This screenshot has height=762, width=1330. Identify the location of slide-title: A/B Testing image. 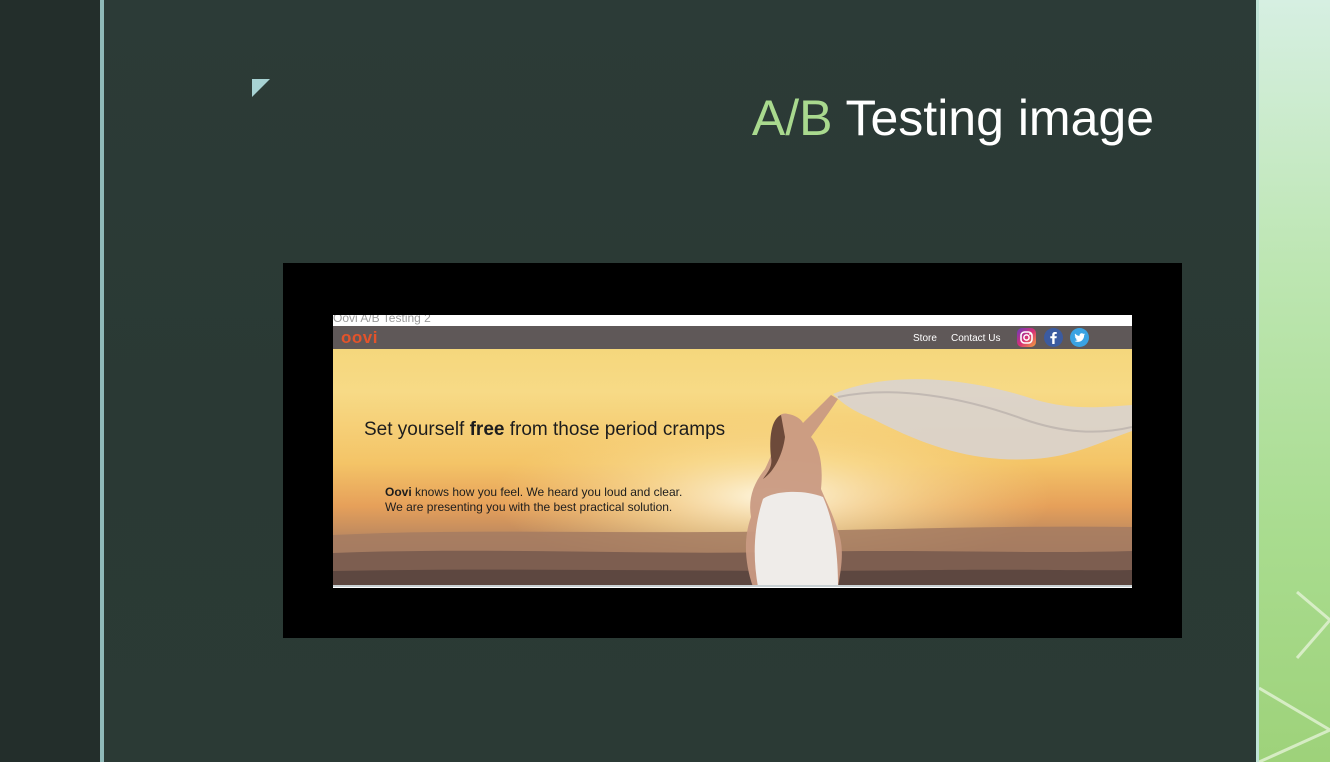
(857, 118).